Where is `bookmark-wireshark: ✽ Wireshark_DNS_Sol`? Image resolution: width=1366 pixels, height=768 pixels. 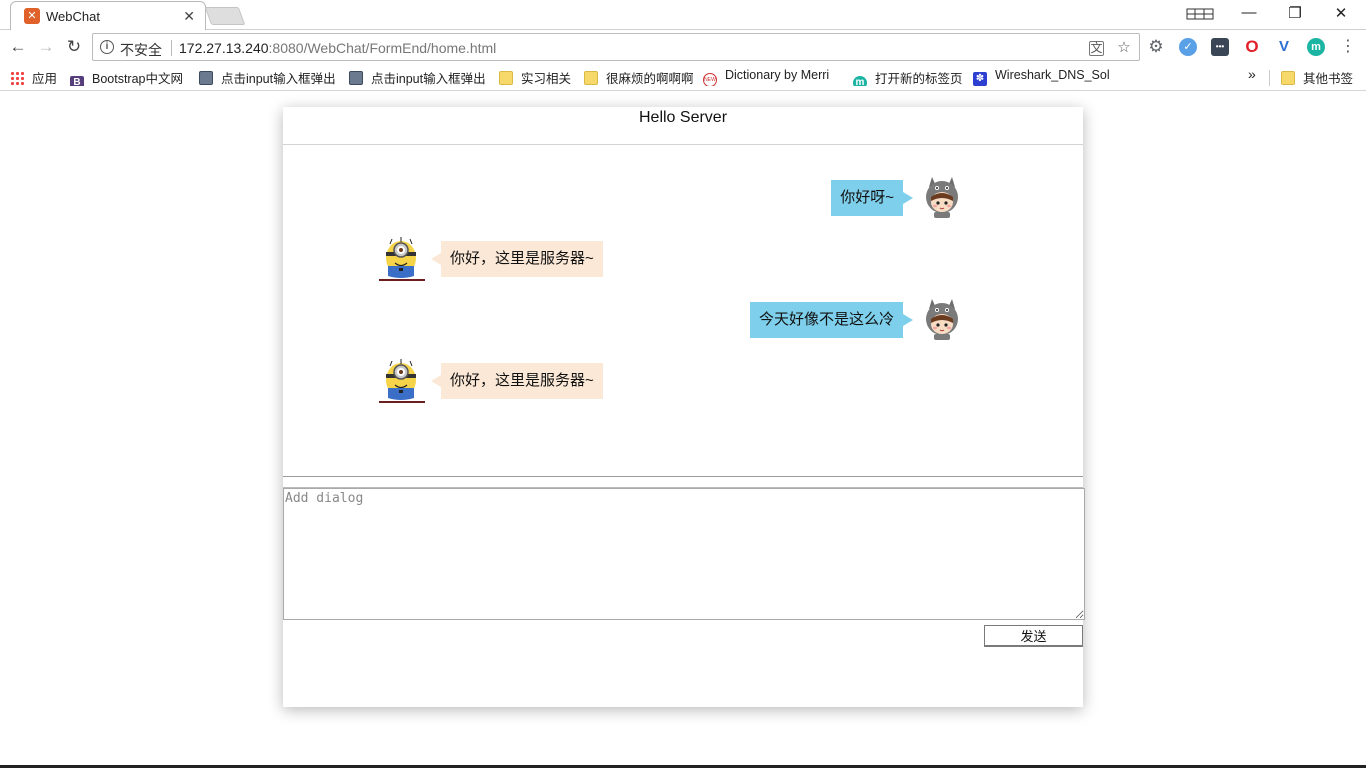
bookmark-wireshark: ✽ Wireshark_DNS_Sol is located at coordinates (1041, 77).